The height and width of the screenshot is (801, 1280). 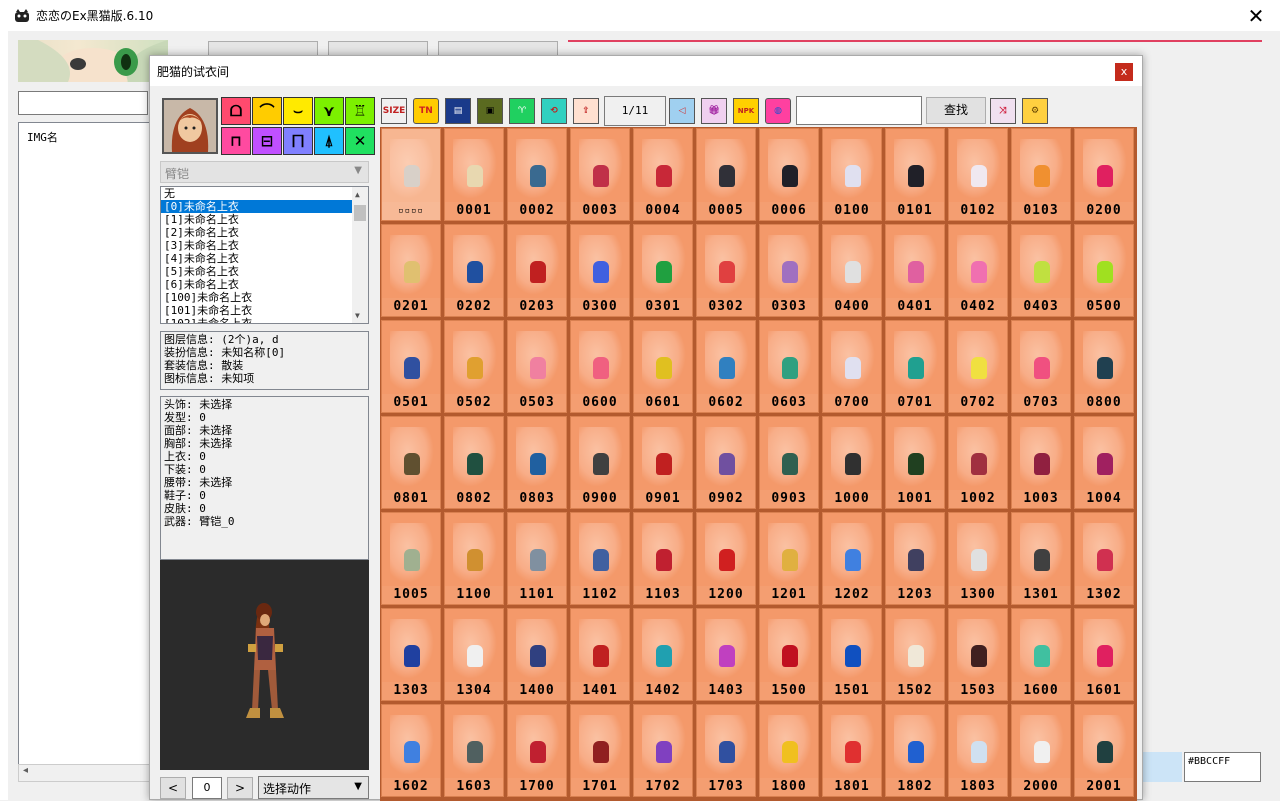 What do you see at coordinates (240, 788) in the screenshot?
I see `next-frame-button: >` at bounding box center [240, 788].